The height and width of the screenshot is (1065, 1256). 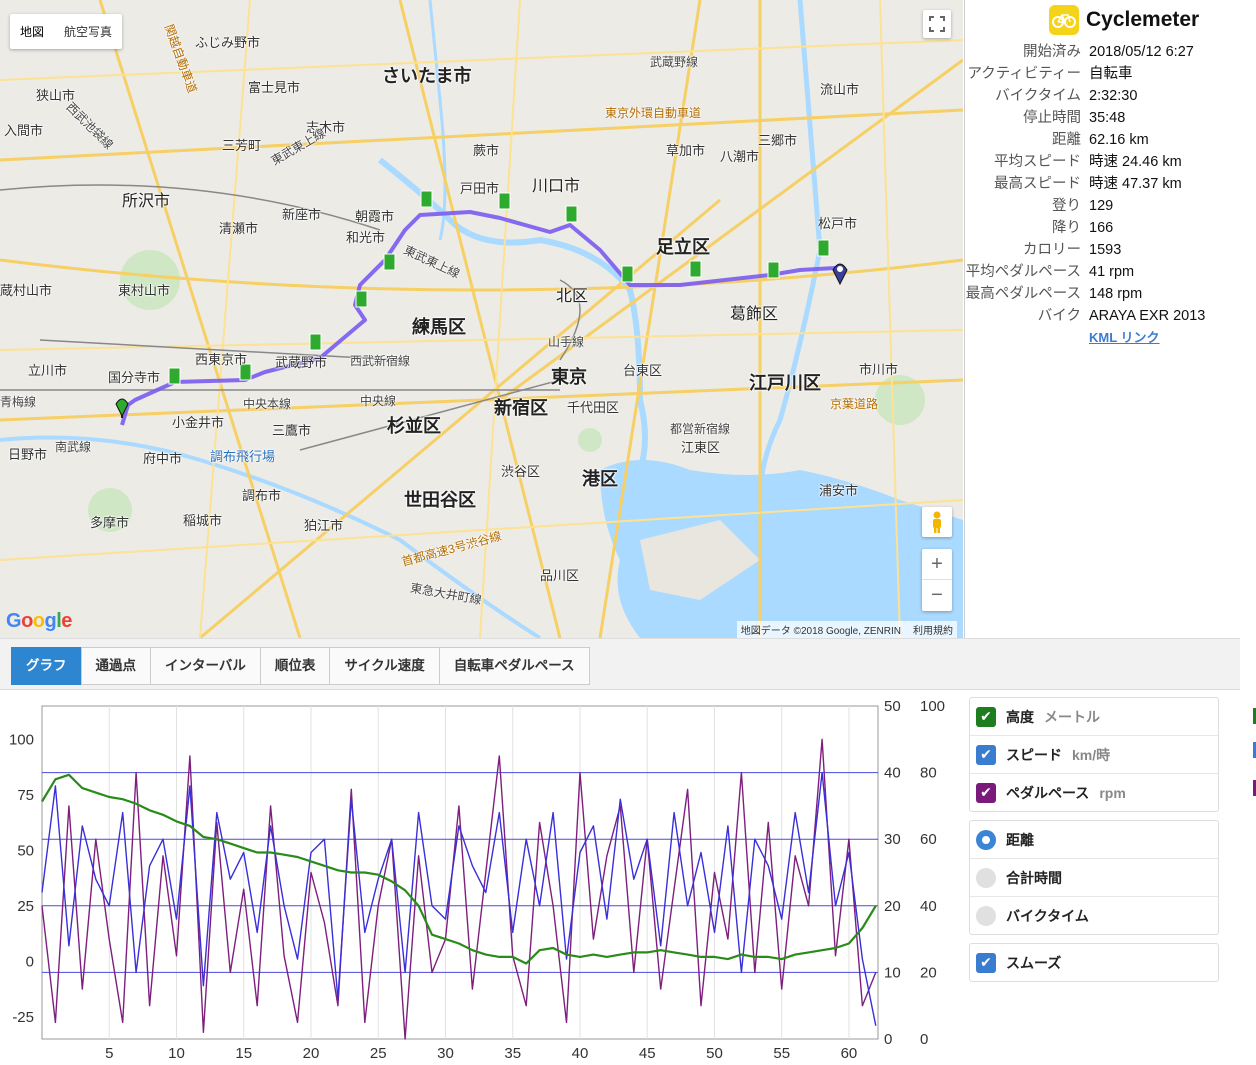 I want to click on y-speed-tick-label: 0, so click(x=888, y=1039).